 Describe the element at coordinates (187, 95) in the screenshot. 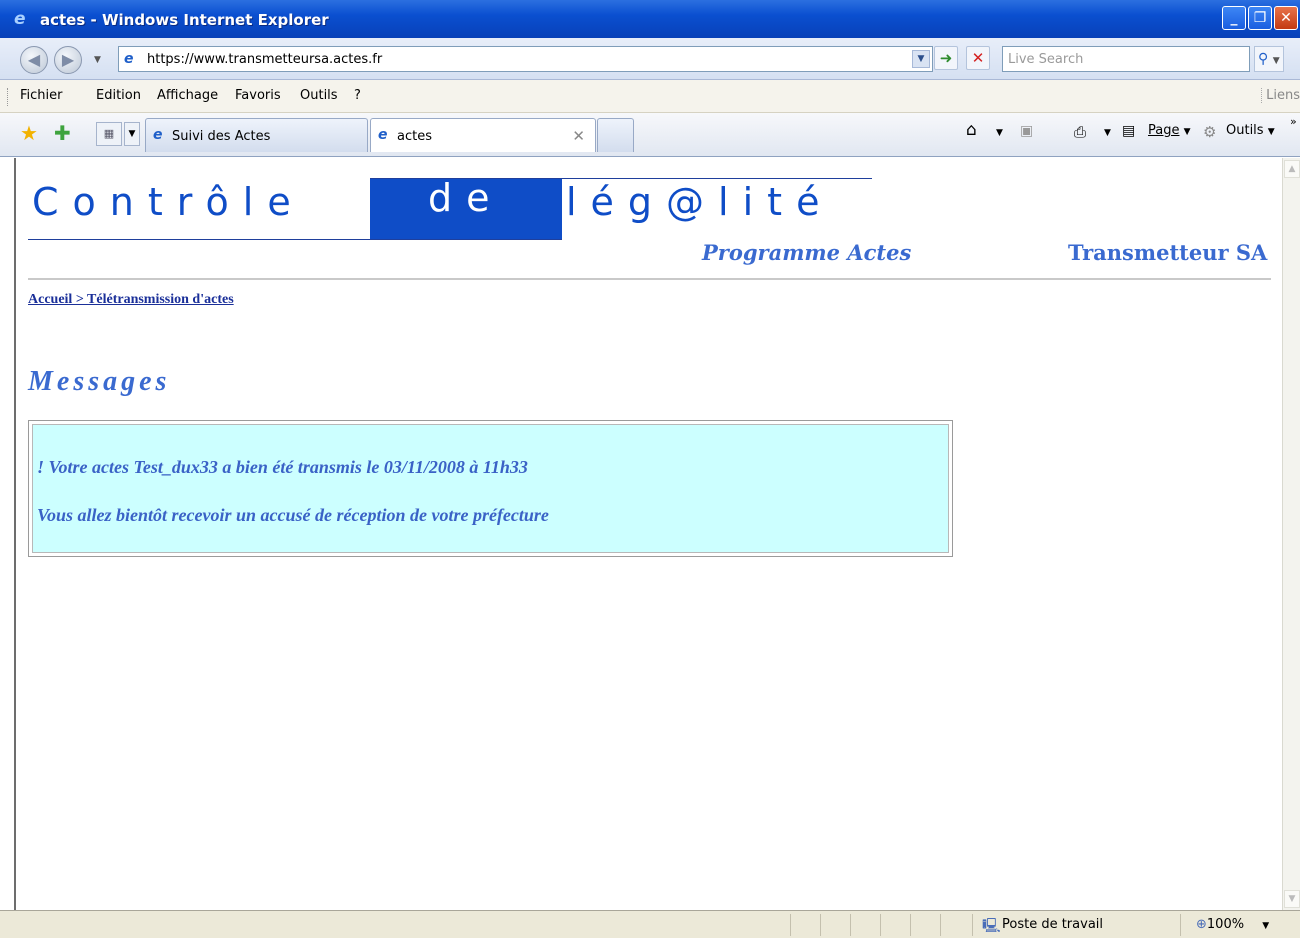

I see `menu-affichage: Affichage` at that location.